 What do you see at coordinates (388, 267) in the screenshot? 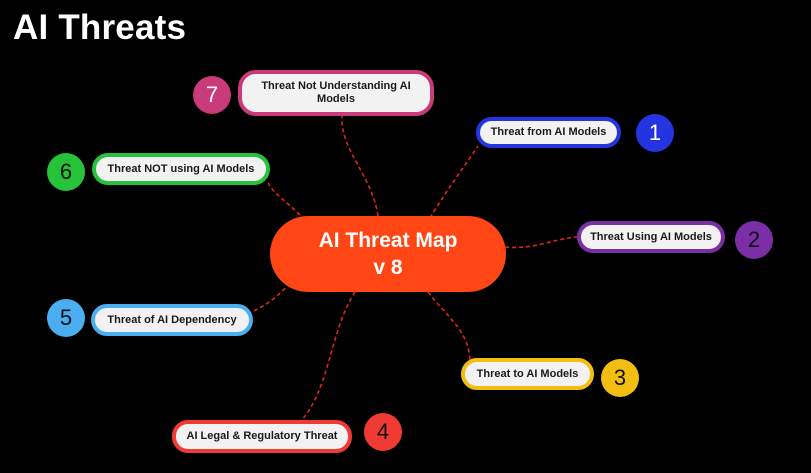
I see `center-version: v 8` at bounding box center [388, 267].